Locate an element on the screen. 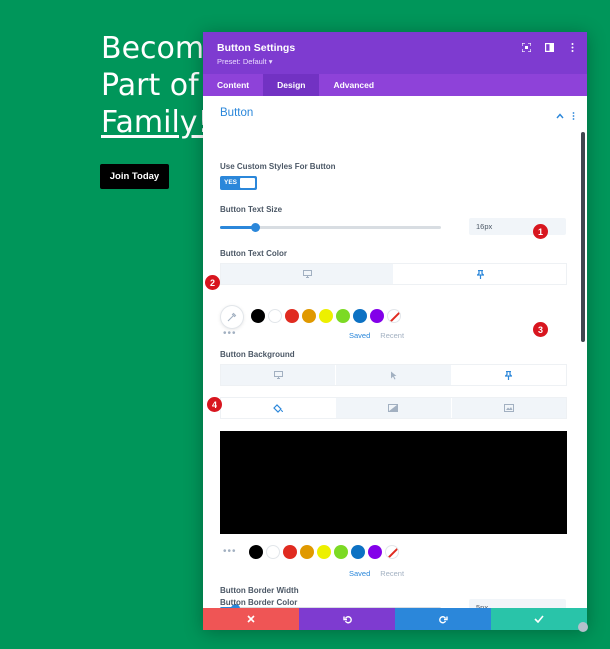 Image resolution: width=610 pixels, height=649 pixels. background-color-preview is located at coordinates (393, 482).